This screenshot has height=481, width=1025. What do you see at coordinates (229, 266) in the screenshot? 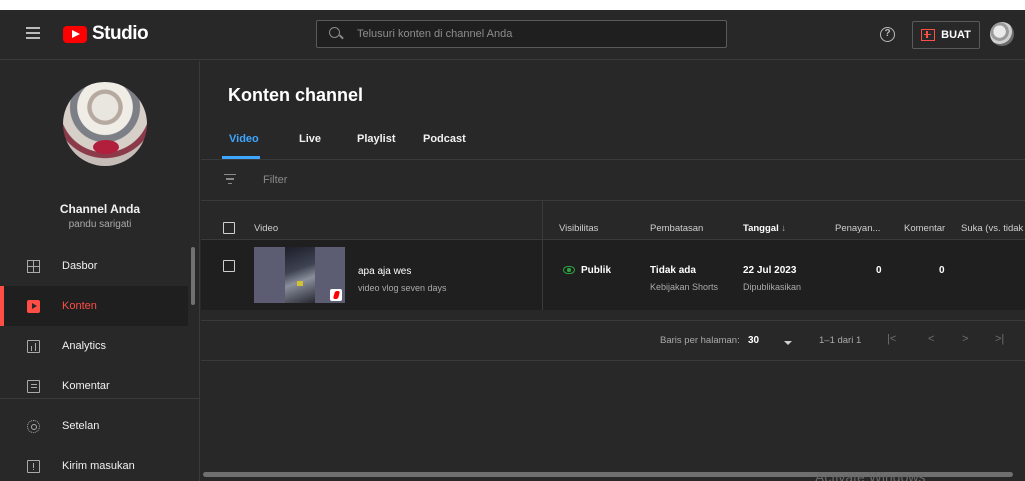
I see `row-checkbox` at bounding box center [229, 266].